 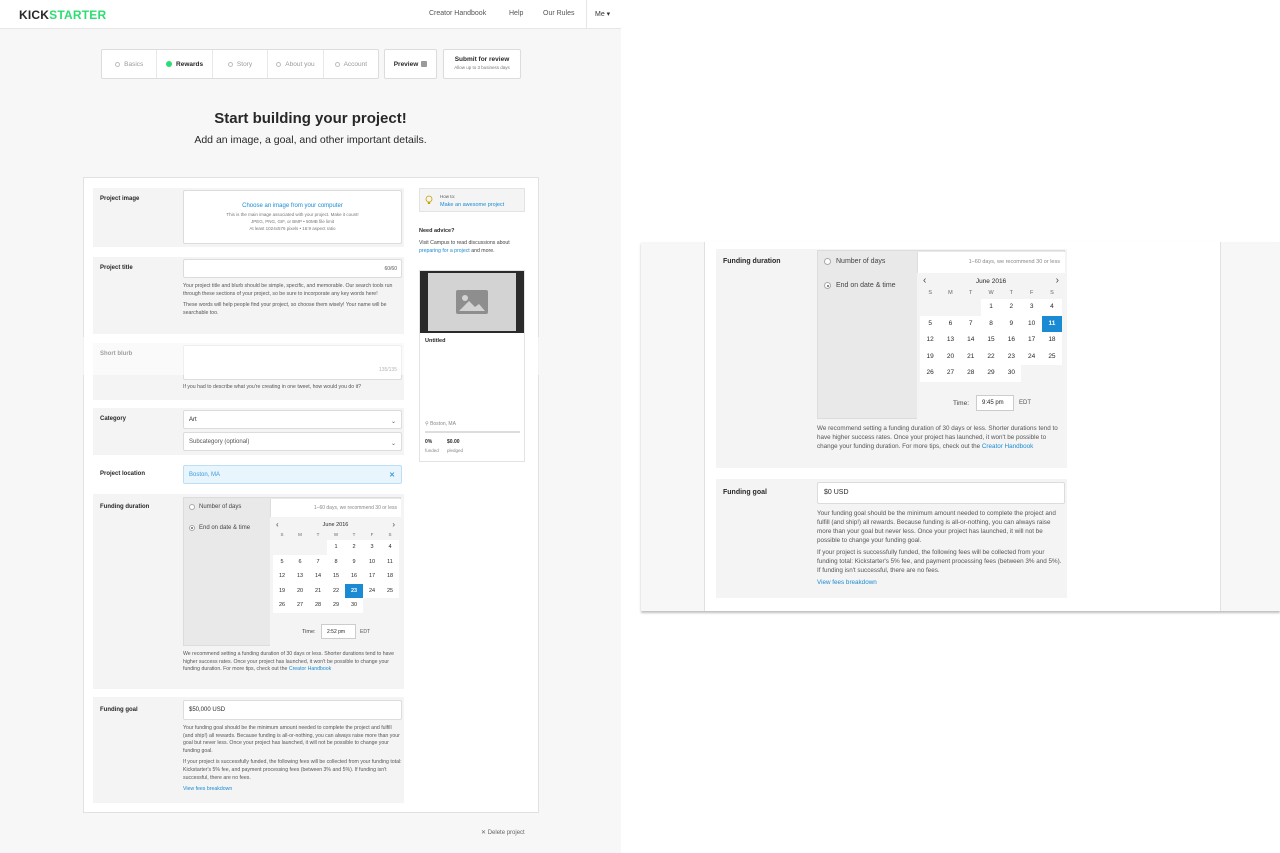 What do you see at coordinates (351, 64) in the screenshot?
I see `step-account: Account` at bounding box center [351, 64].